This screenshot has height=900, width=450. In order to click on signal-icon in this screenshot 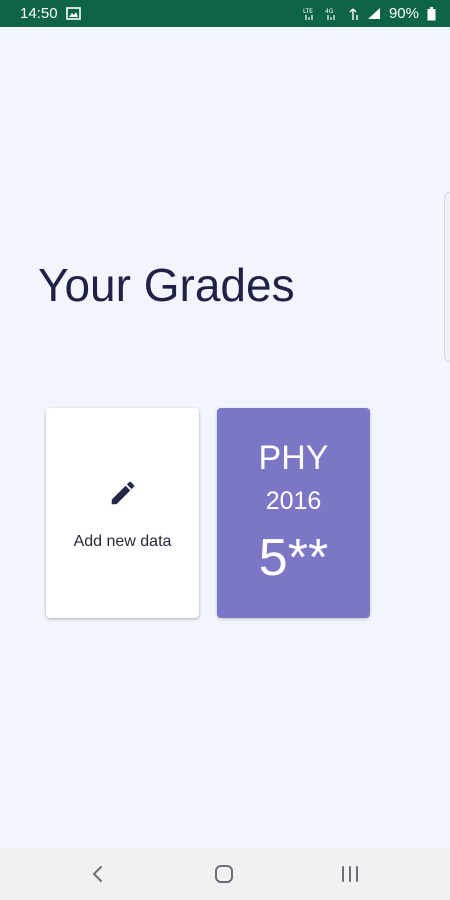, I will do `click(374, 13)`.